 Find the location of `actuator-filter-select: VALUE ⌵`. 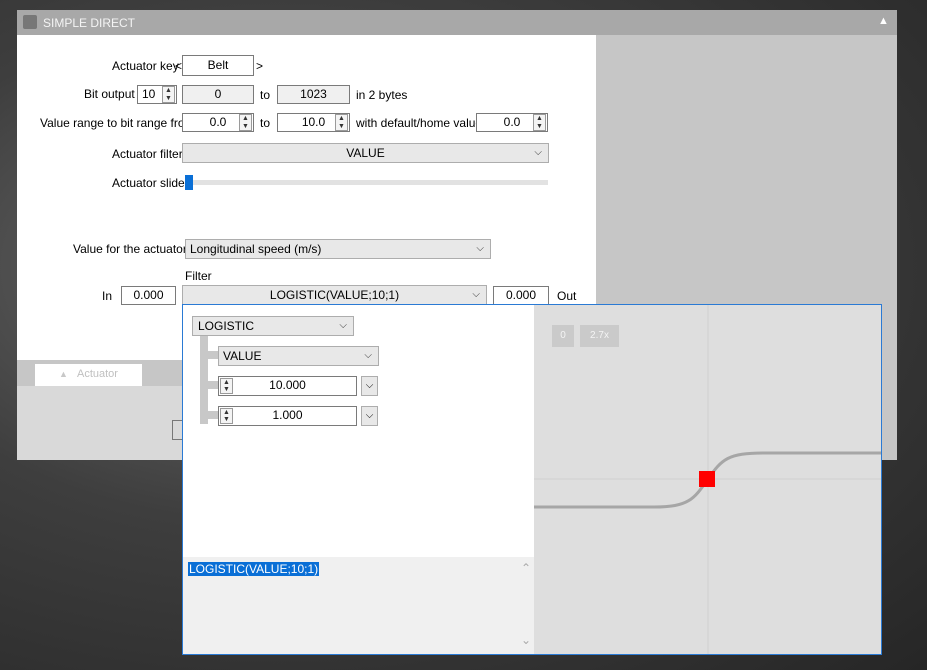

actuator-filter-select: VALUE ⌵ is located at coordinates (365, 153).